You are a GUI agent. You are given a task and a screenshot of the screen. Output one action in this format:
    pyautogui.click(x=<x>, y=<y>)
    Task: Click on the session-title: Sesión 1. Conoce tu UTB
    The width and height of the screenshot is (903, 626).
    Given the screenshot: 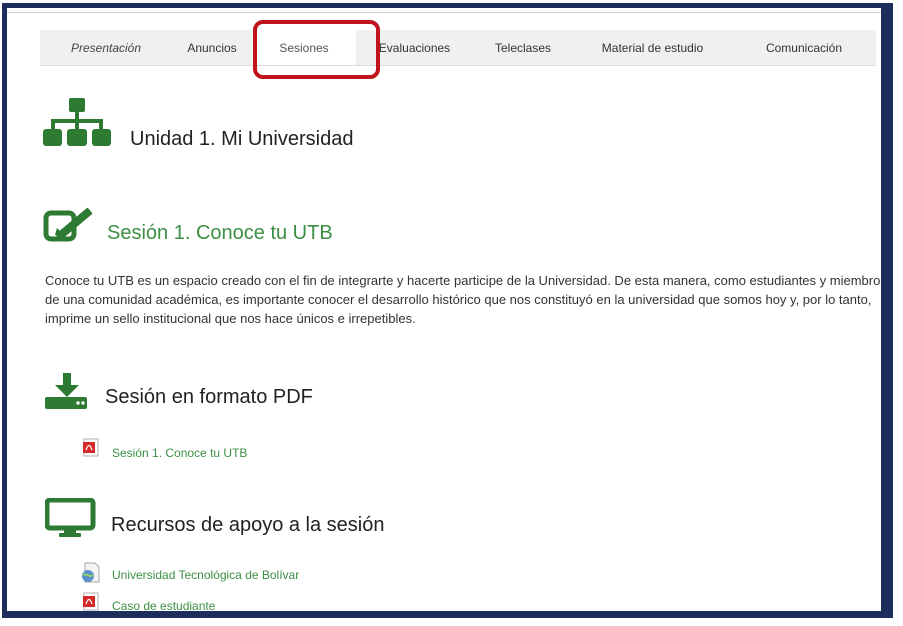 What is the action you would take?
    pyautogui.click(x=220, y=233)
    